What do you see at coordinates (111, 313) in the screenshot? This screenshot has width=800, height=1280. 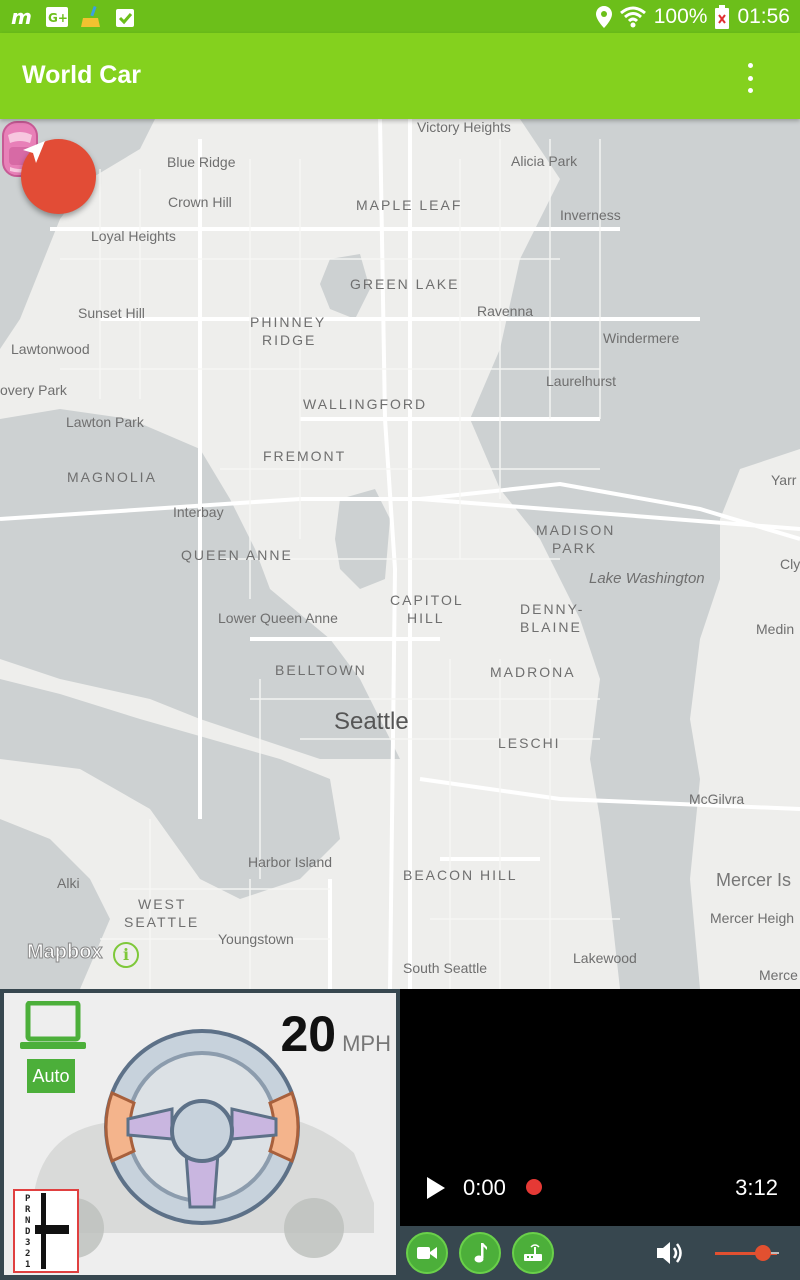 I see `map-label: Sunset Hill` at bounding box center [111, 313].